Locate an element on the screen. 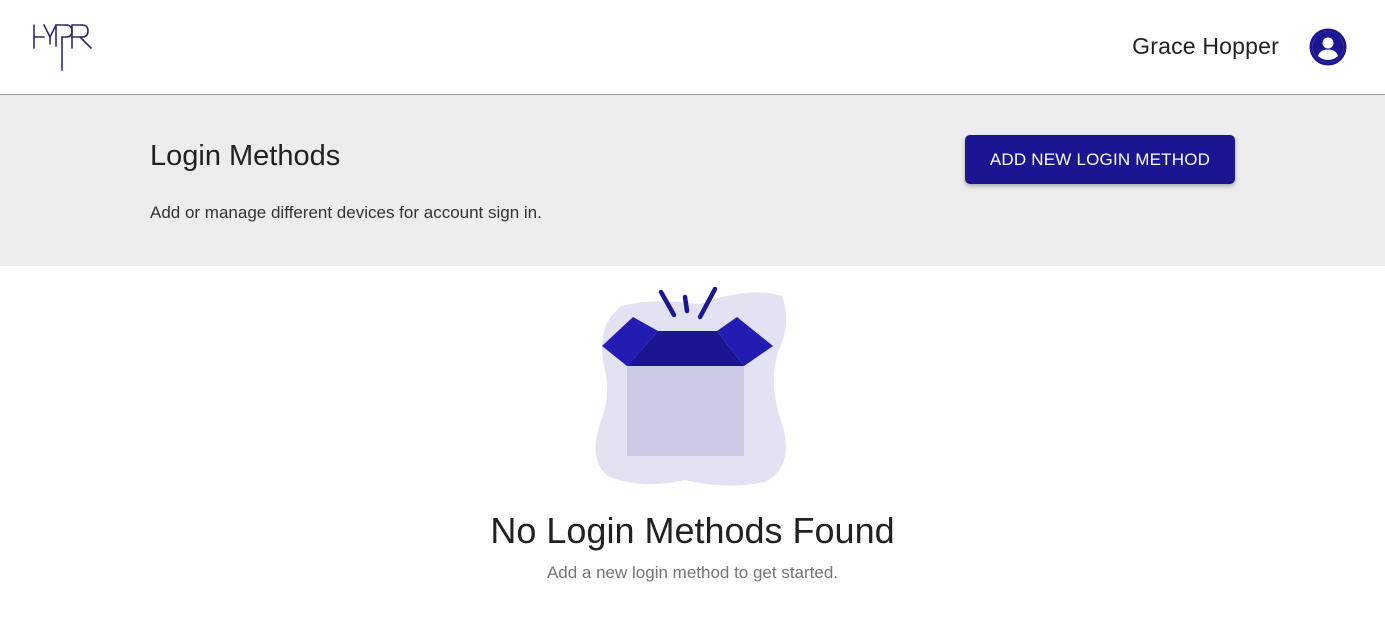 The height and width of the screenshot is (634, 1385). empty-state-title: No Login Methods Found is located at coordinates (692, 530).